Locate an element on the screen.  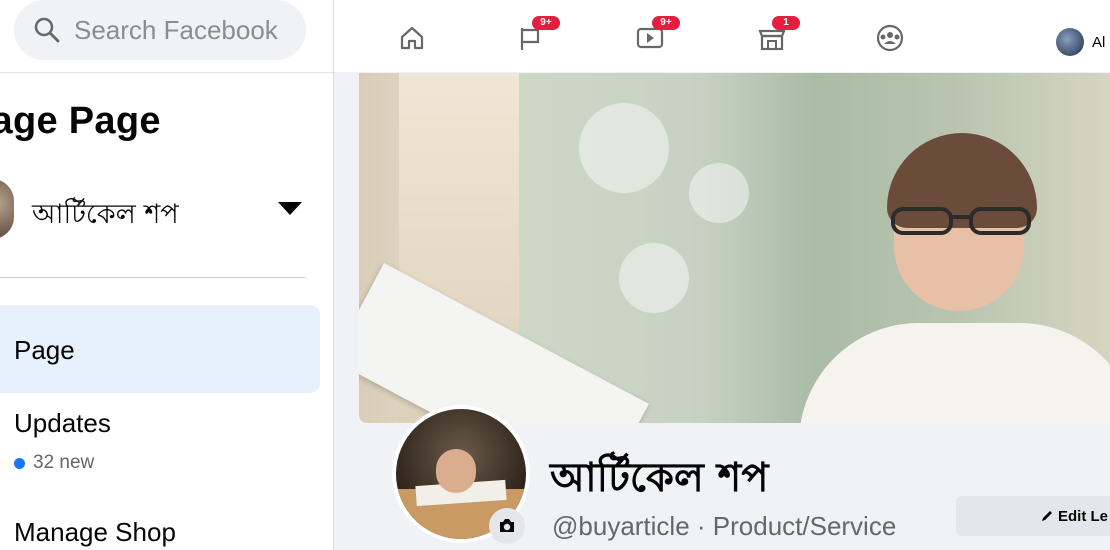
edit-button: Edit Le is located at coordinates (1033, 516).